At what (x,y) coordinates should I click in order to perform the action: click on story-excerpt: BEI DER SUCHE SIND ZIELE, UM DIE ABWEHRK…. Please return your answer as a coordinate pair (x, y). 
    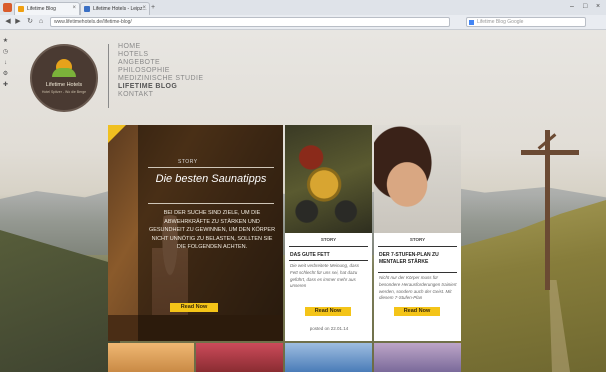
    Looking at the image, I should click on (212, 230).